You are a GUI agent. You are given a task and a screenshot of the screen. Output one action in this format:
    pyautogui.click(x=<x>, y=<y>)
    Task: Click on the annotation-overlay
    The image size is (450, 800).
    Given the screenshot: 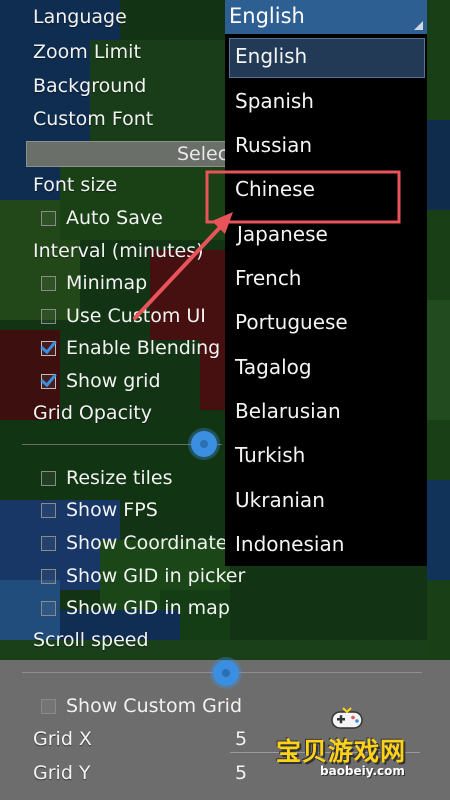 What is the action you would take?
    pyautogui.click(x=267, y=245)
    